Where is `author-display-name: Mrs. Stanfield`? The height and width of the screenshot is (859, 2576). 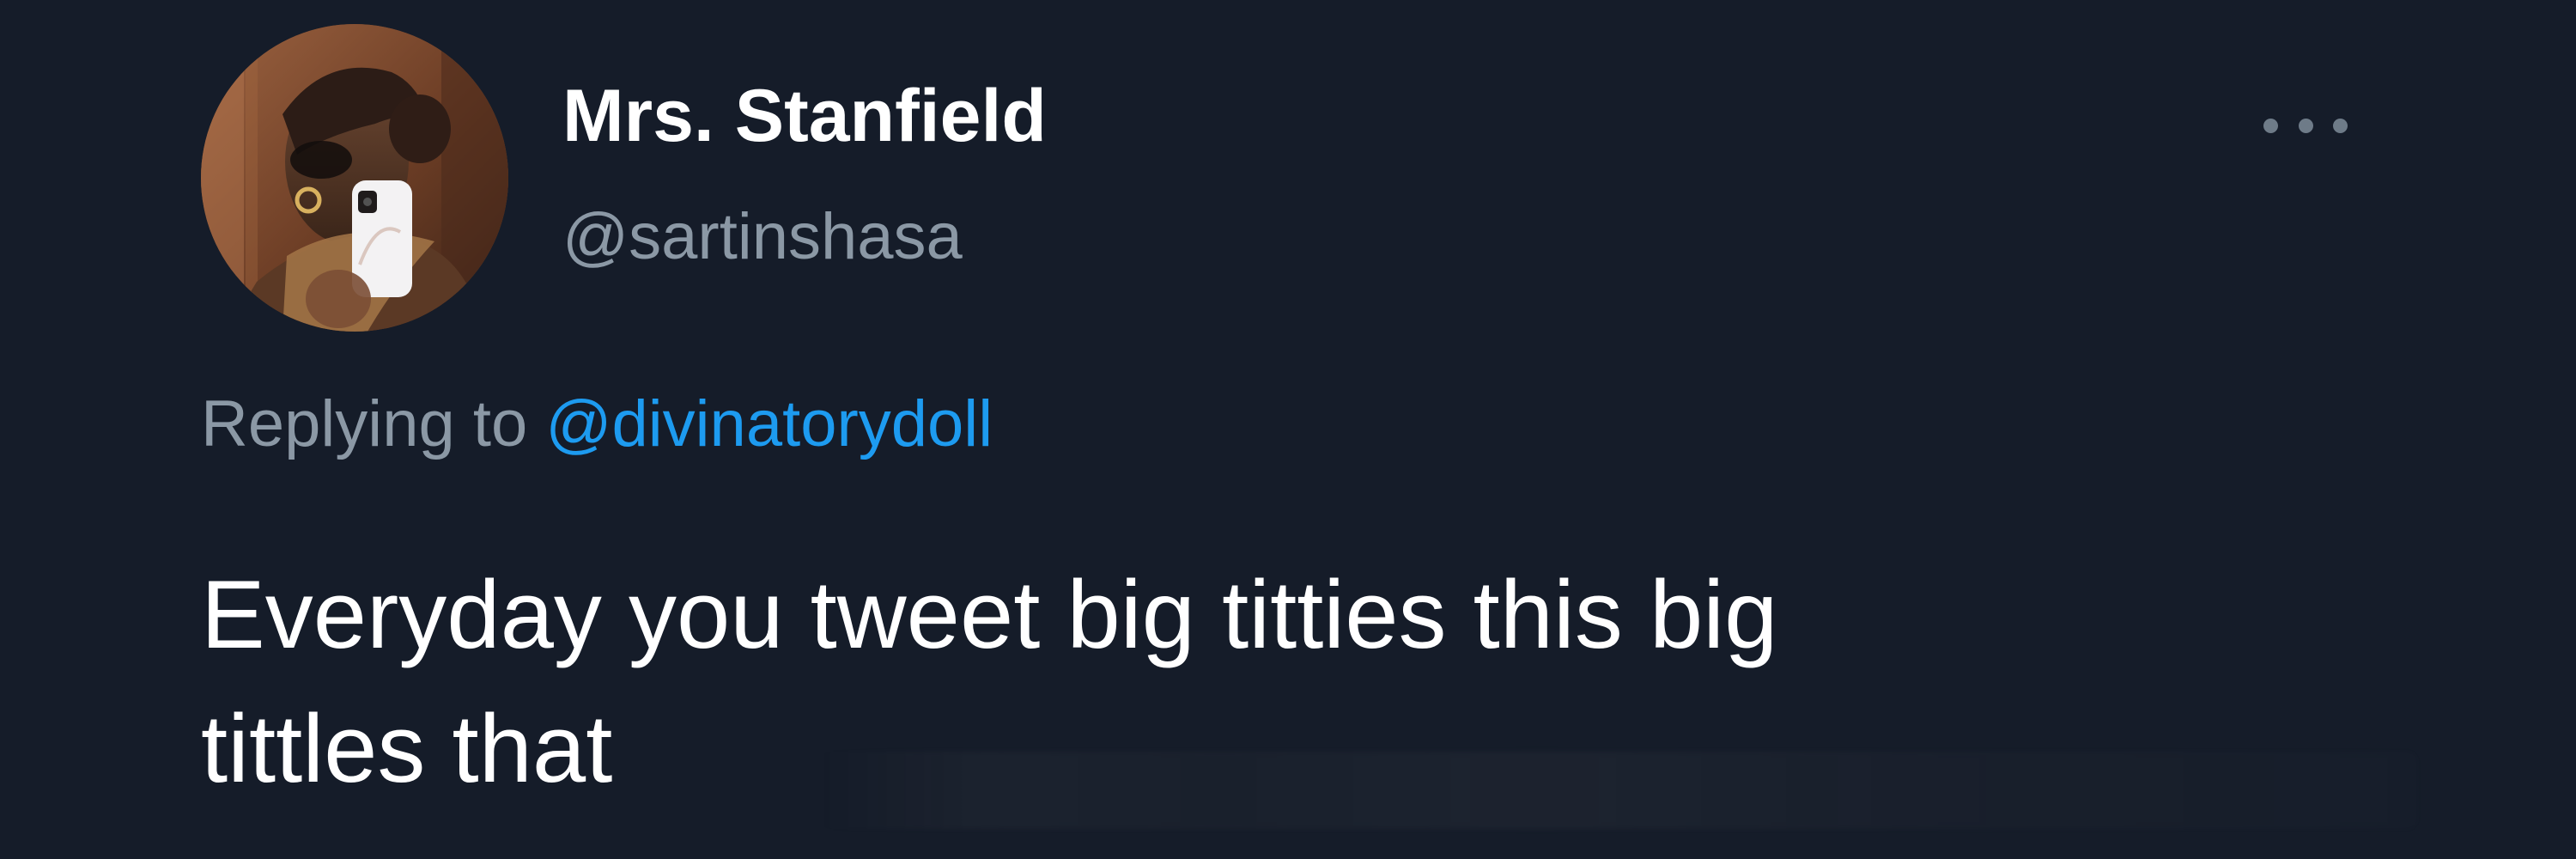 author-display-name: Mrs. Stanfield is located at coordinates (804, 116).